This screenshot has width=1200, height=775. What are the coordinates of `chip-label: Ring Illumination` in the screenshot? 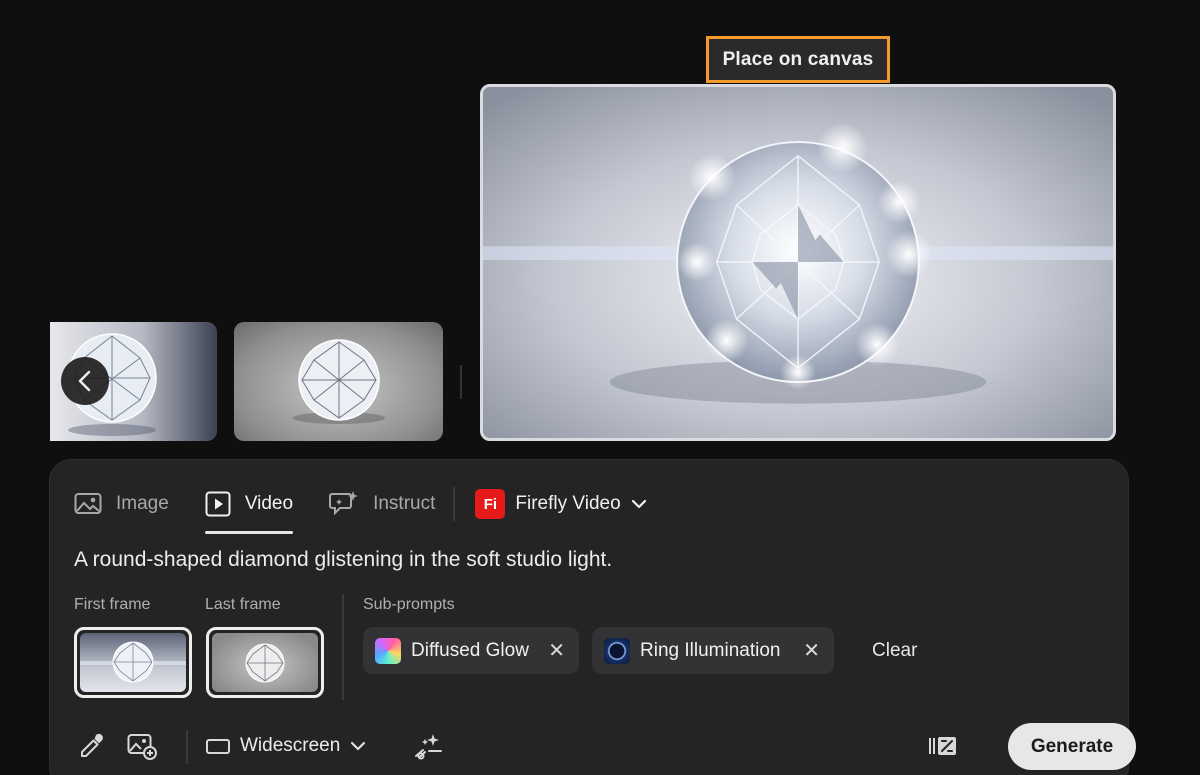 It's located at (710, 650).